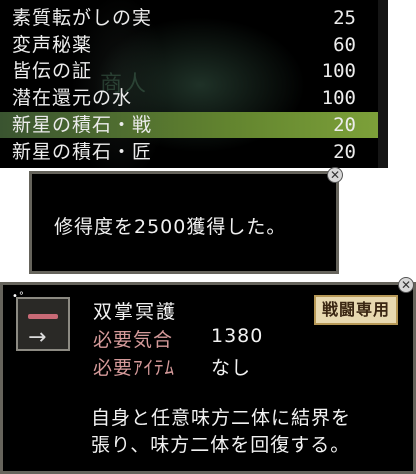  What do you see at coordinates (52, 45) in the screenshot?
I see `item-name: 変声秘薬` at bounding box center [52, 45].